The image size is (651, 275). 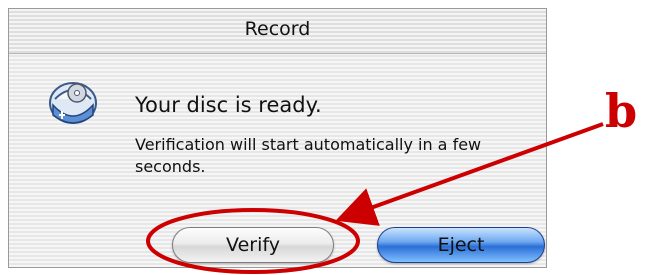 What do you see at coordinates (621, 111) in the screenshot?
I see `annotation-label: b` at bounding box center [621, 111].